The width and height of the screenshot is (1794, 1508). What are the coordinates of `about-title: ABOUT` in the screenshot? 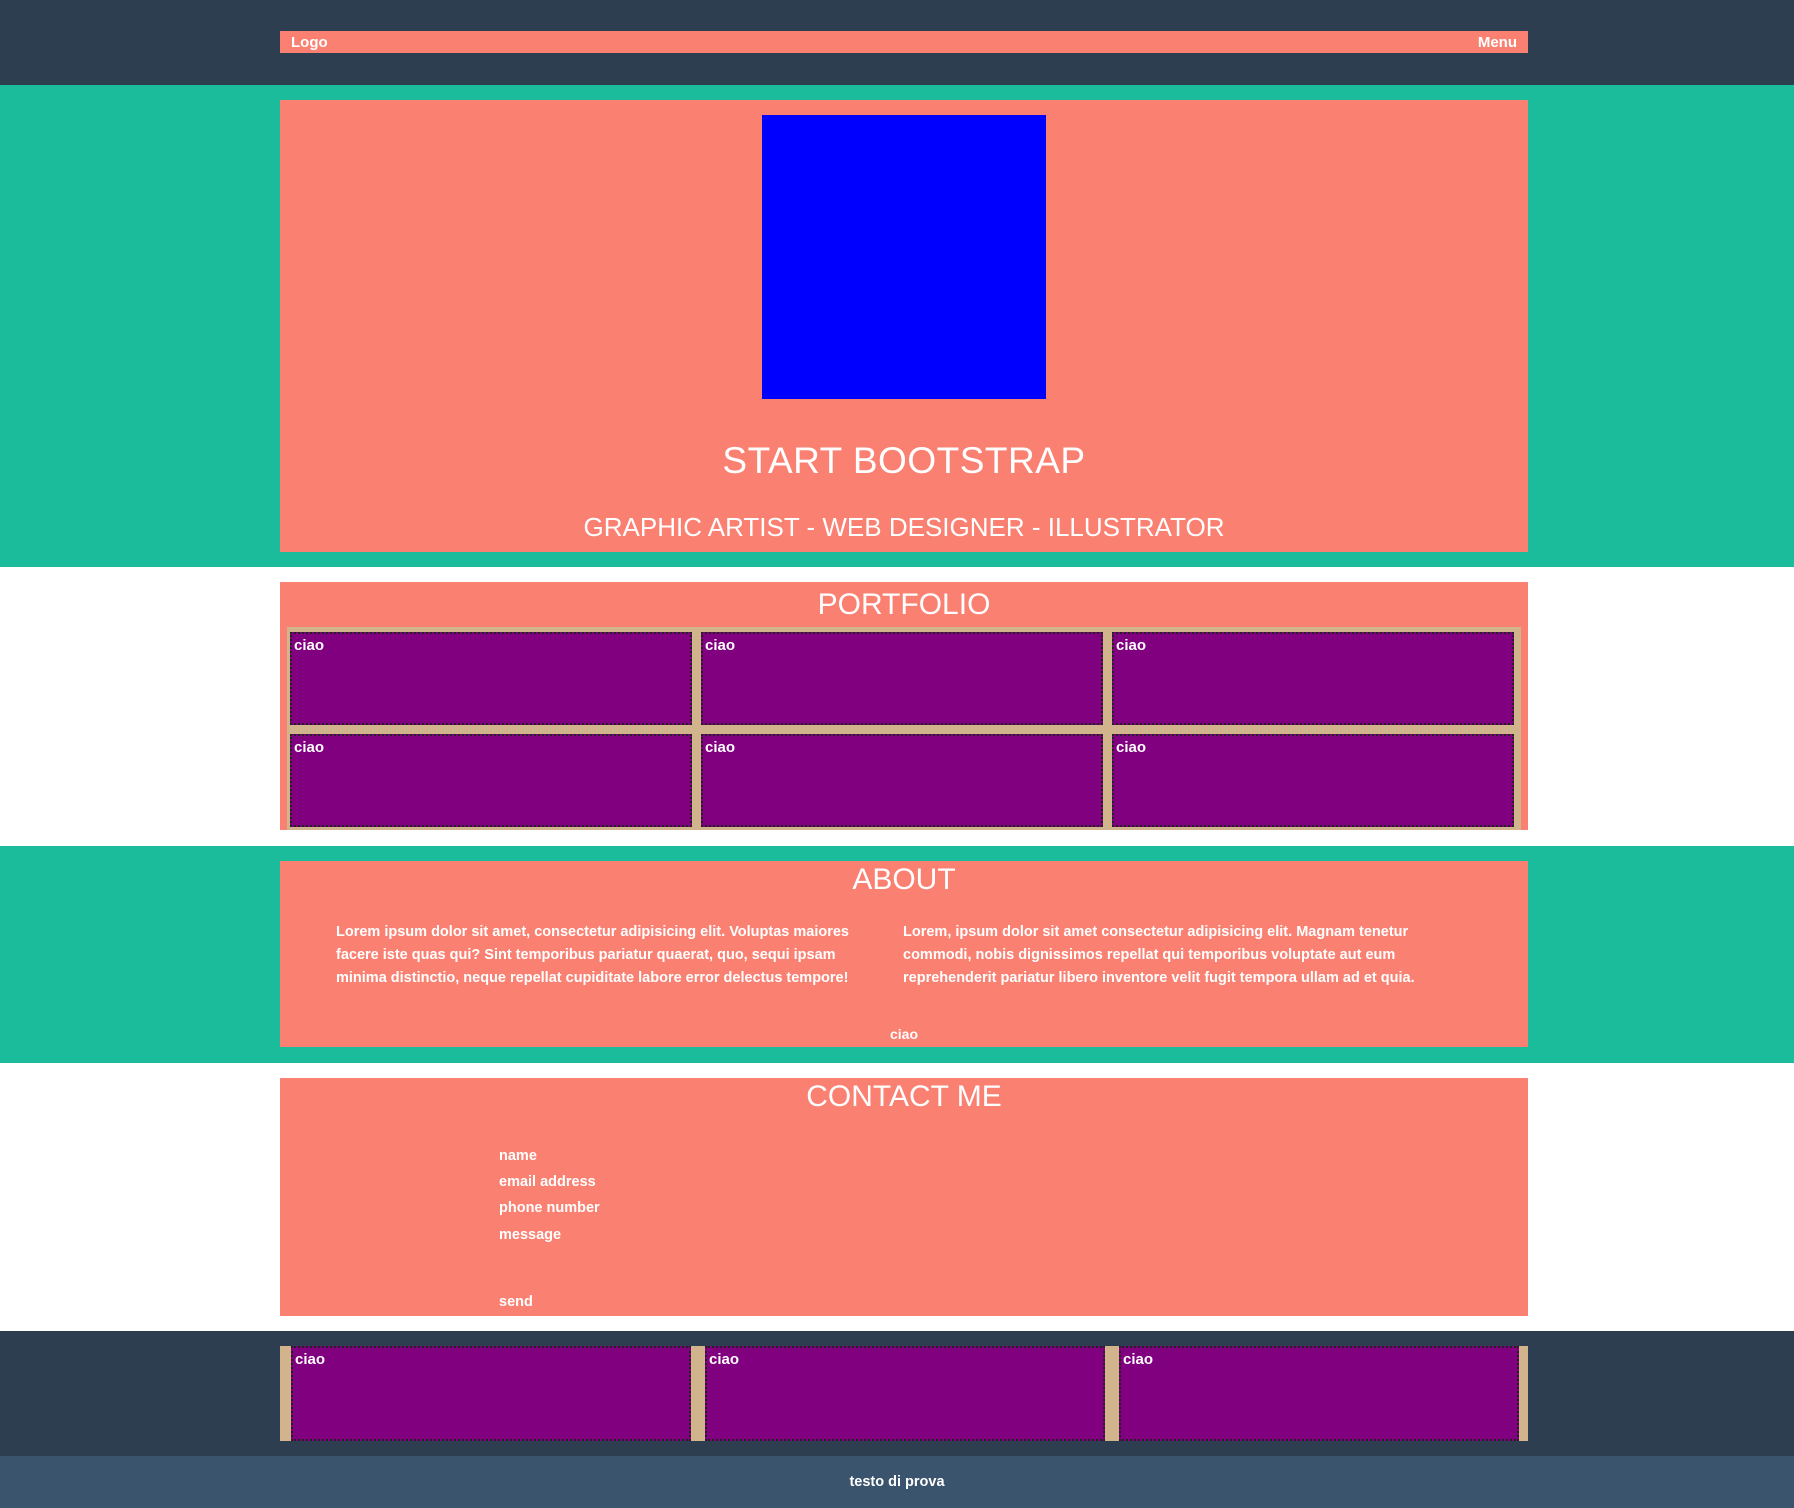 It's located at (904, 879).